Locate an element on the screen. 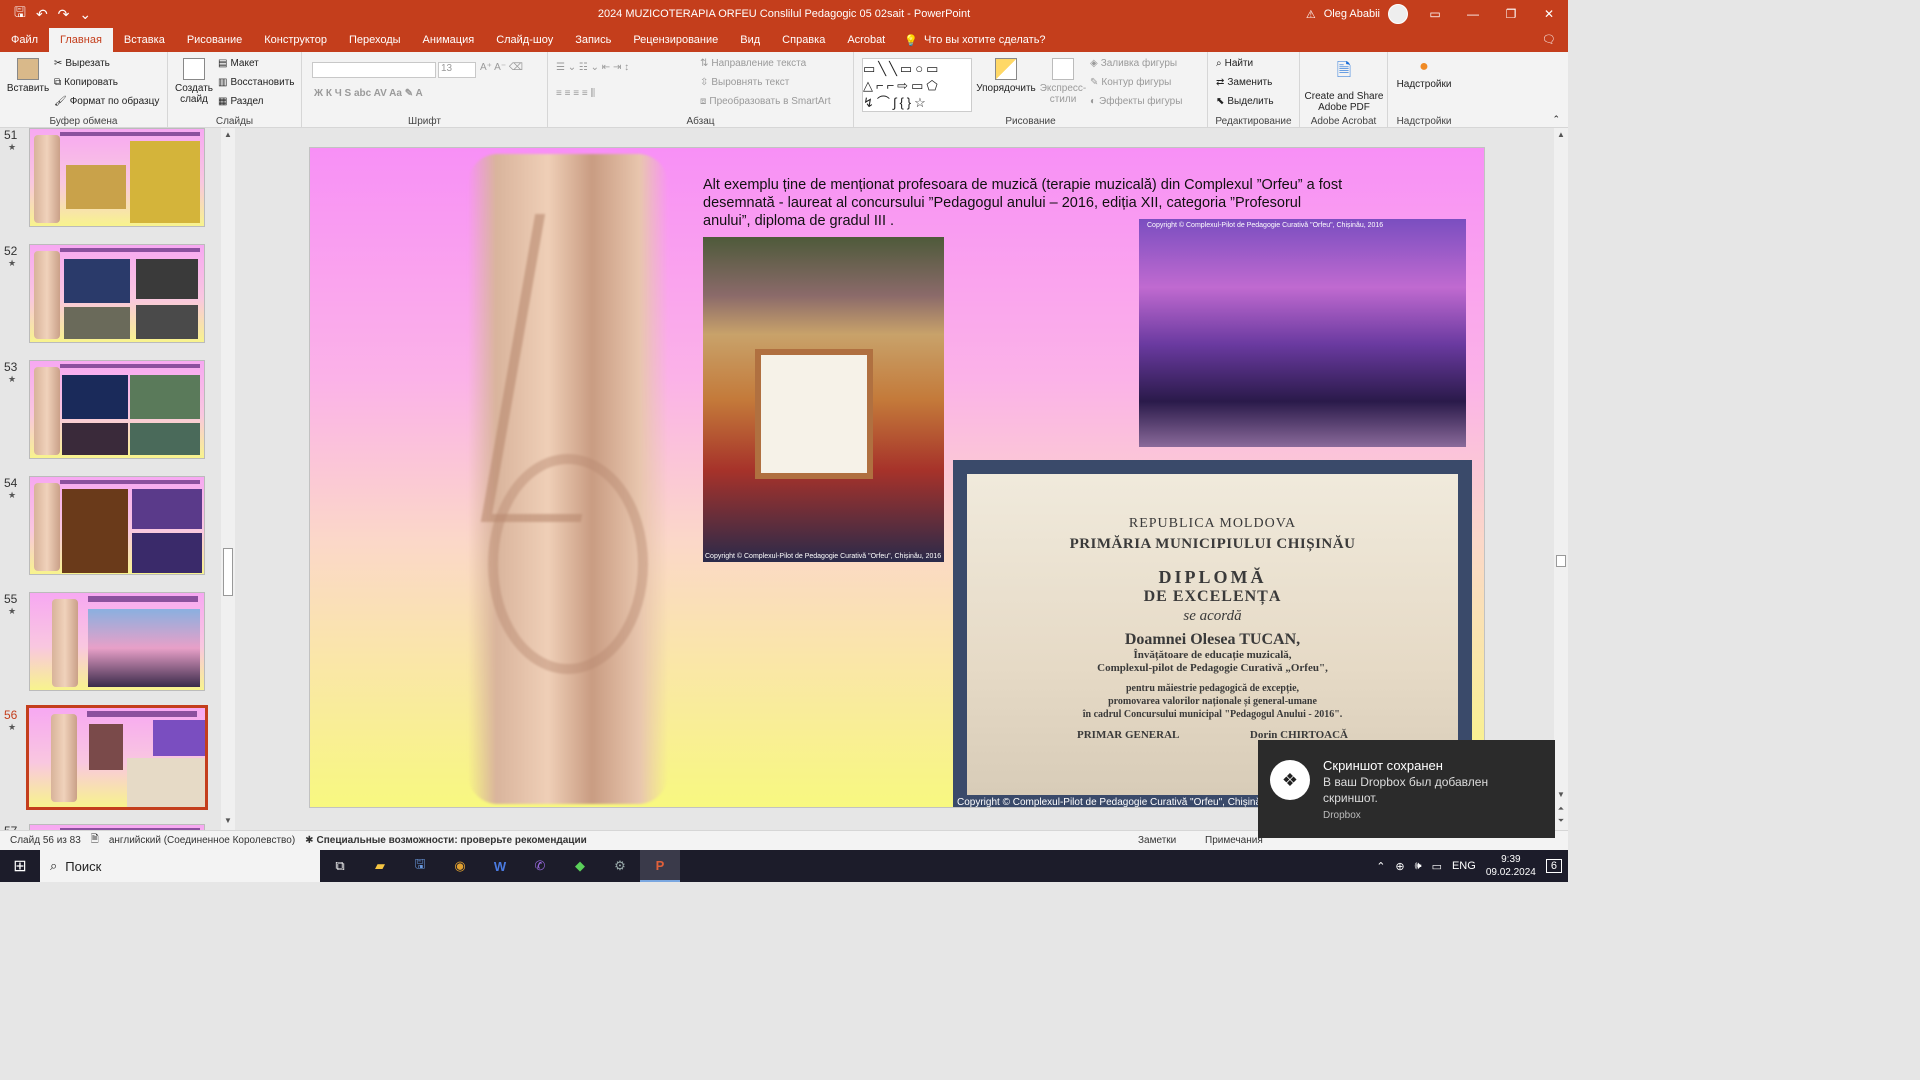 The width and height of the screenshot is (1920, 1080). create-share-pdf-button: 🗎 Create and Share Adobe PDF is located at coordinates (1344, 85).